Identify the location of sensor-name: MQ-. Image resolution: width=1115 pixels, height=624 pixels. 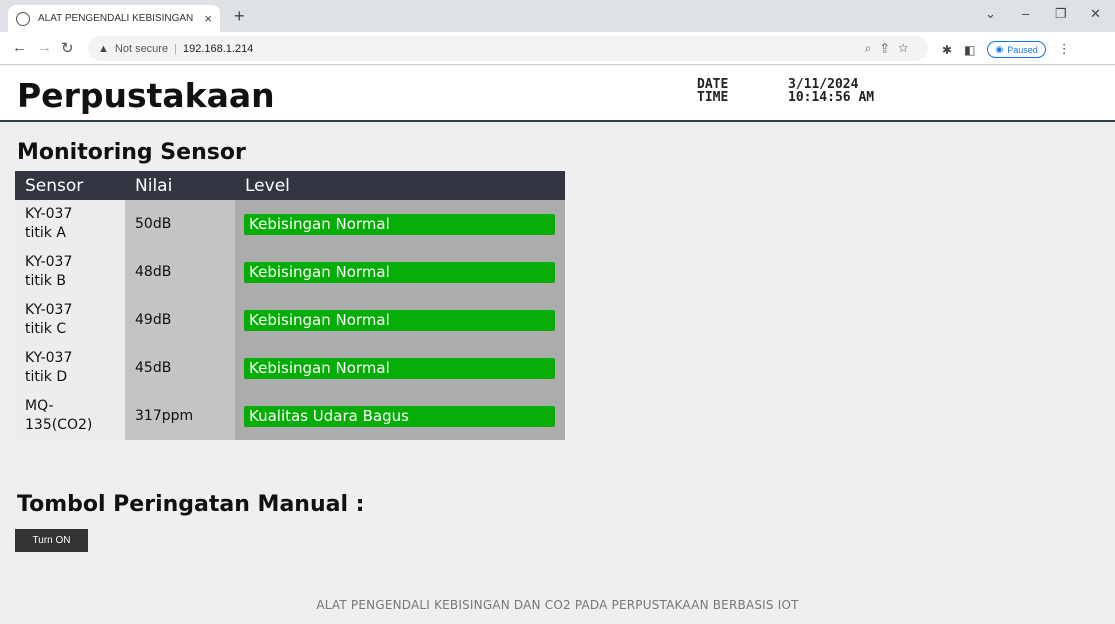
(39, 406).